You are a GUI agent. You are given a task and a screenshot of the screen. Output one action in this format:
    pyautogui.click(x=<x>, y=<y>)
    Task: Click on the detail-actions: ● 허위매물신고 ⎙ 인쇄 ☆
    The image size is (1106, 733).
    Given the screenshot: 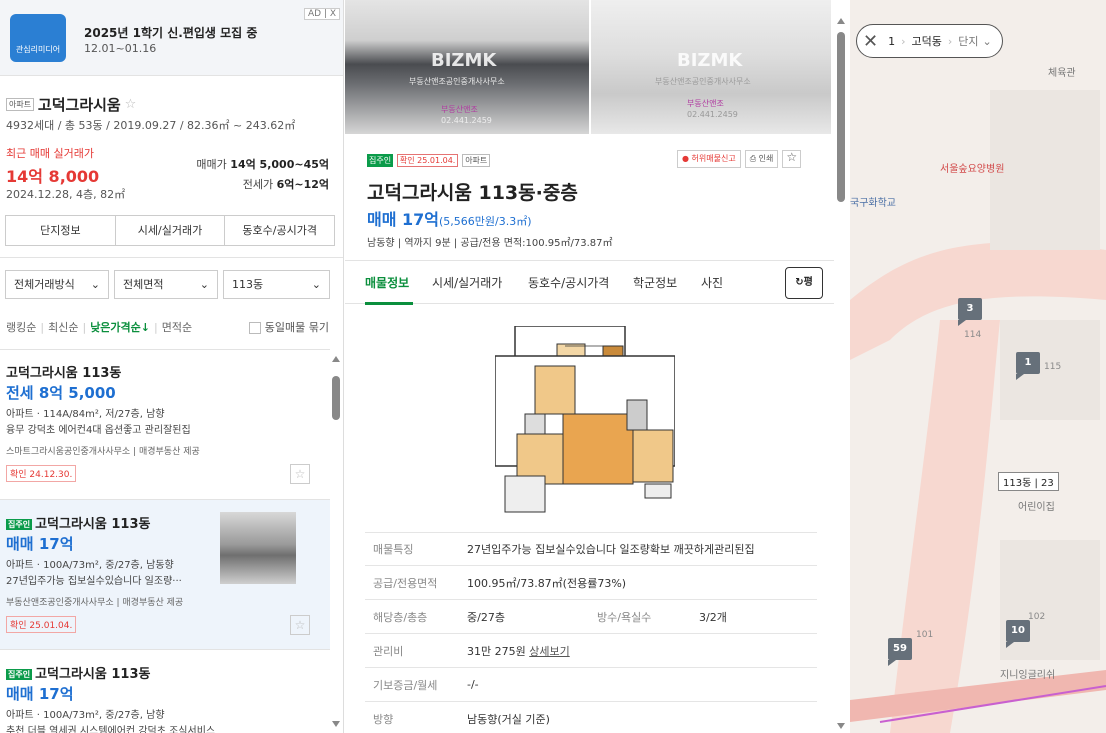 What is the action you would take?
    pyautogui.click(x=739, y=159)
    